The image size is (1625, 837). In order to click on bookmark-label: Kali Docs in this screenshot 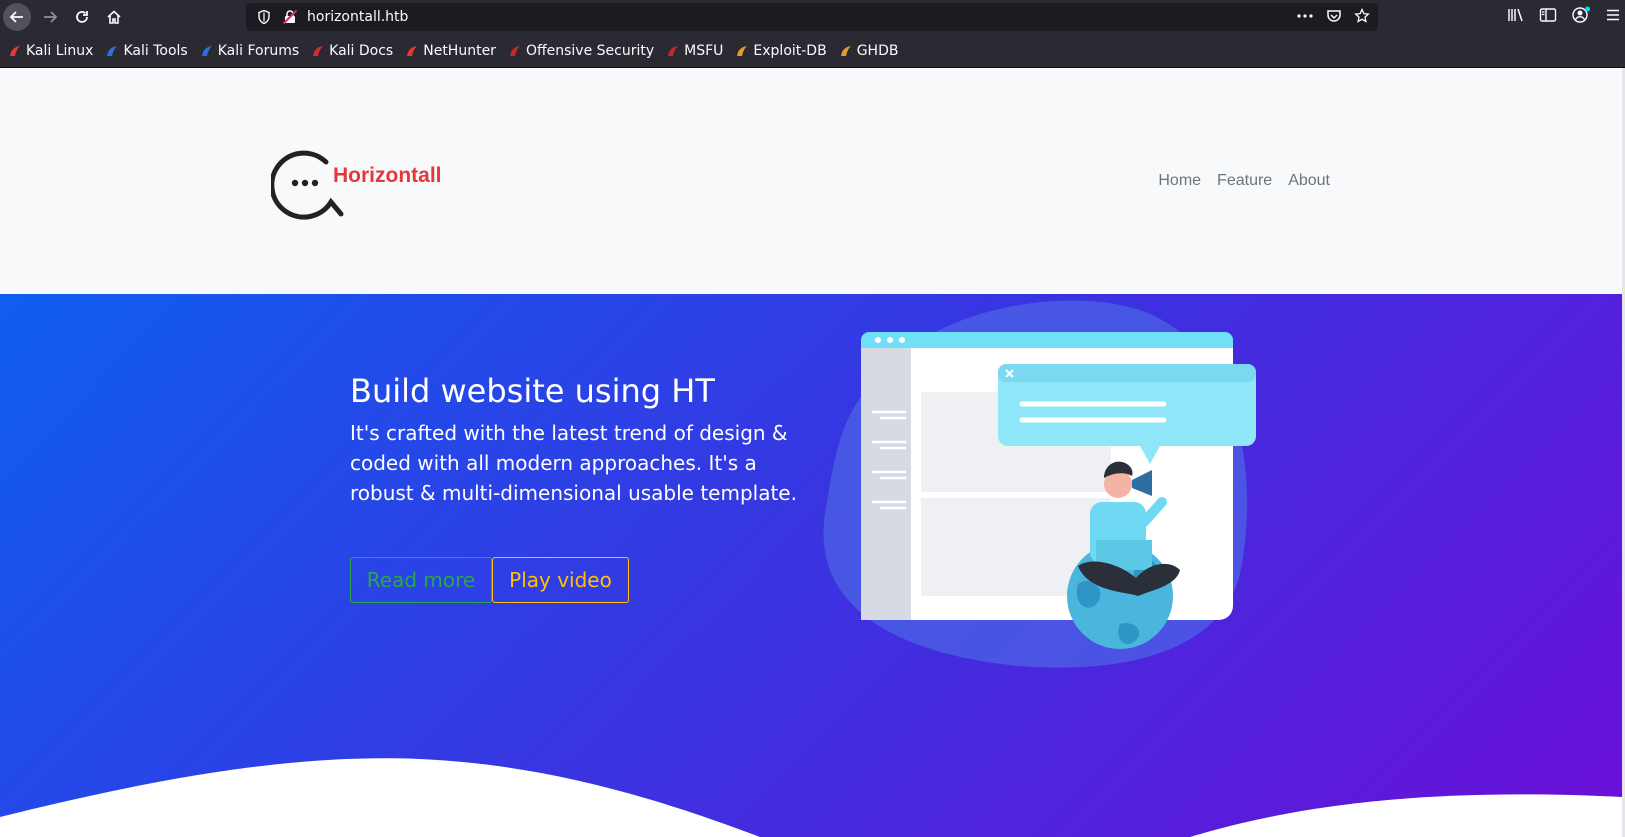, I will do `click(361, 50)`.